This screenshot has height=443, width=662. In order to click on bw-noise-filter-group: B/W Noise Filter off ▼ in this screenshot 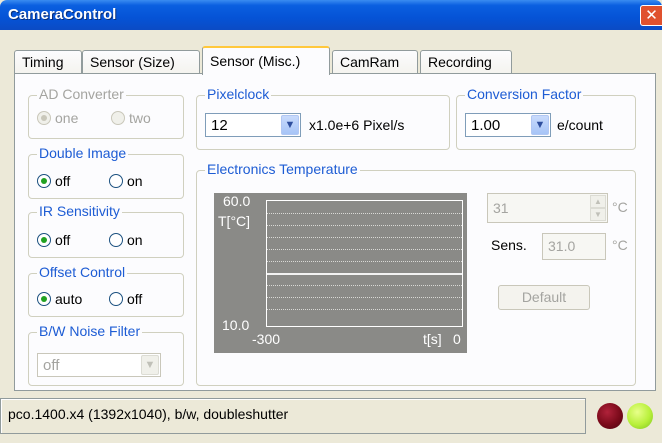, I will do `click(106, 354)`.